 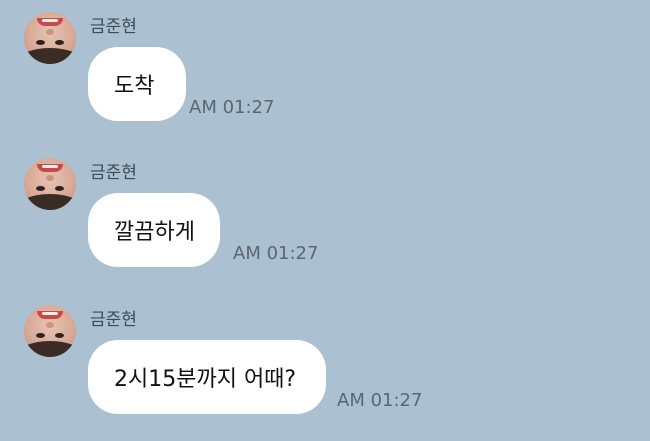 I want to click on message-text: 깔끔하게, so click(x=154, y=232).